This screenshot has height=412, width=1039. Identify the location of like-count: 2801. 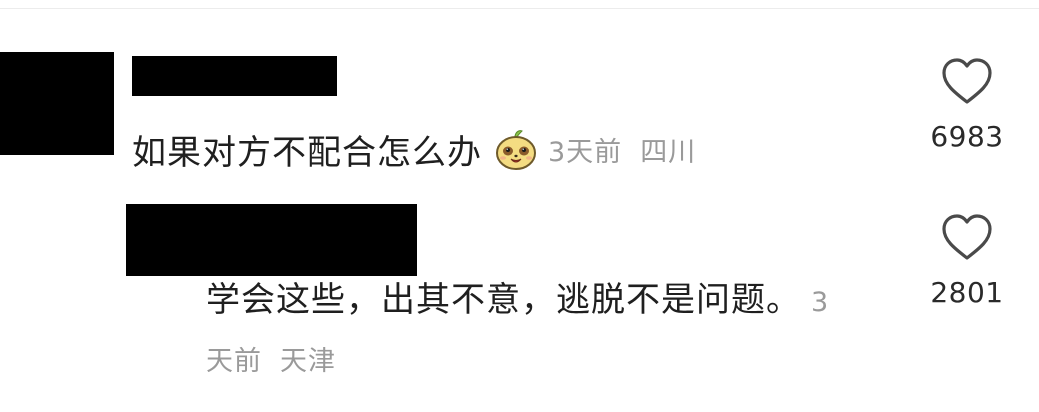
(967, 292).